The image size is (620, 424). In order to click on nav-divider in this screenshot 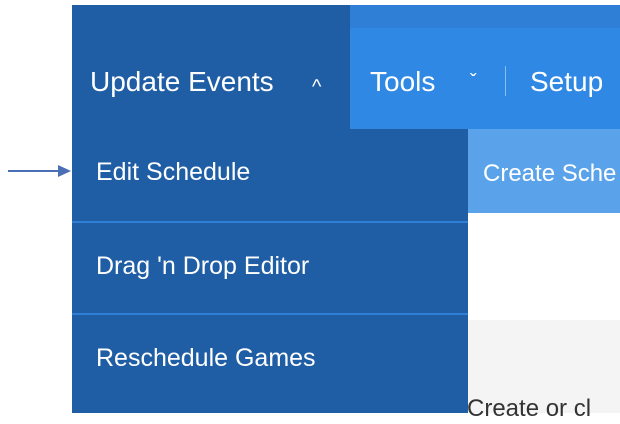, I will do `click(505, 81)`.